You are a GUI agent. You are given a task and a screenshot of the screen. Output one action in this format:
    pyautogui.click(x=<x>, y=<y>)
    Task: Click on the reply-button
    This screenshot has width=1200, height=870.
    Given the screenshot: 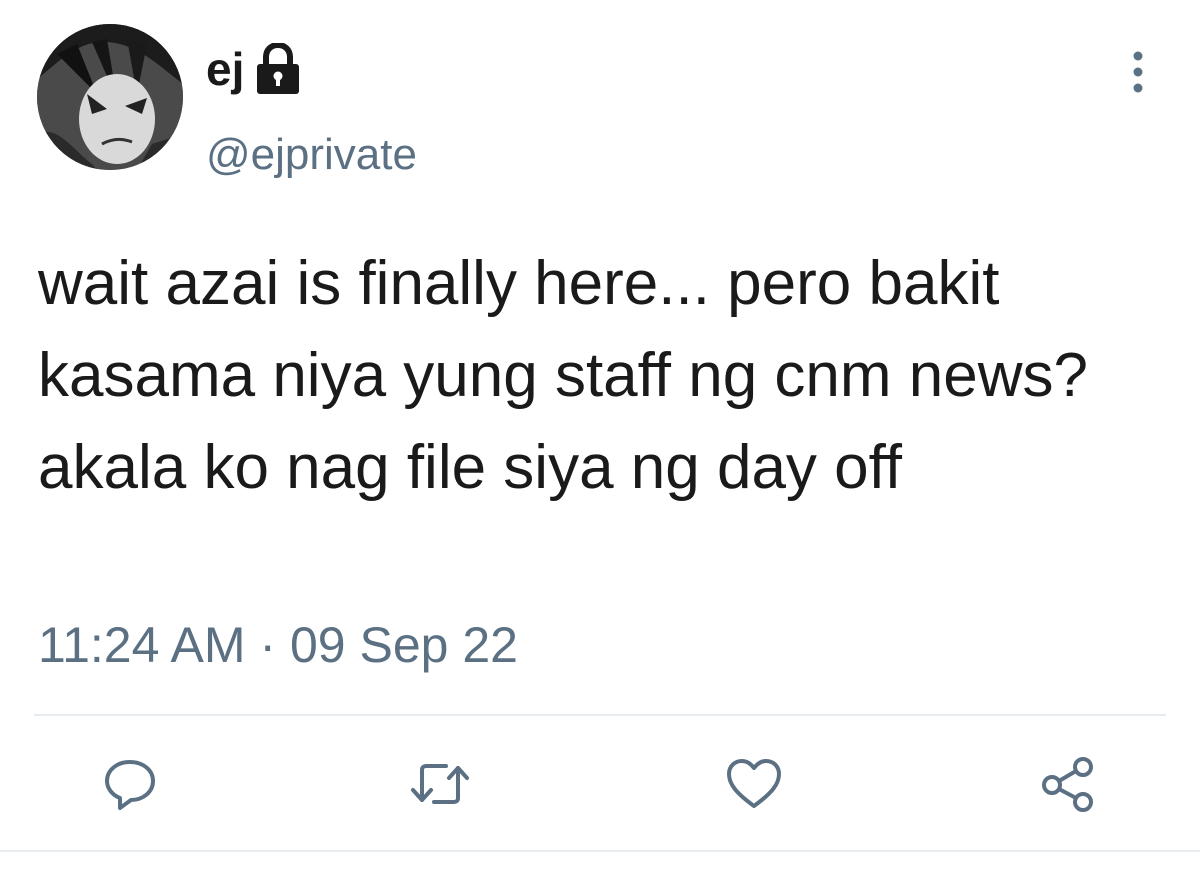 What is the action you would take?
    pyautogui.click(x=130, y=784)
    